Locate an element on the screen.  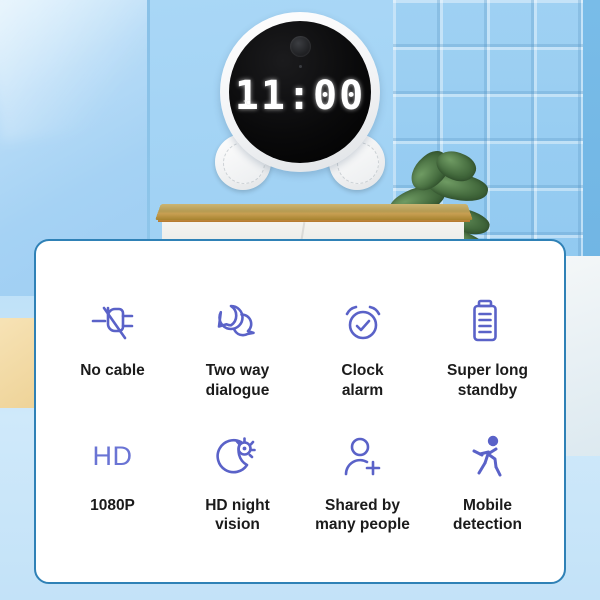
microphone-pinhole-icon is located at coordinates (300, 66).